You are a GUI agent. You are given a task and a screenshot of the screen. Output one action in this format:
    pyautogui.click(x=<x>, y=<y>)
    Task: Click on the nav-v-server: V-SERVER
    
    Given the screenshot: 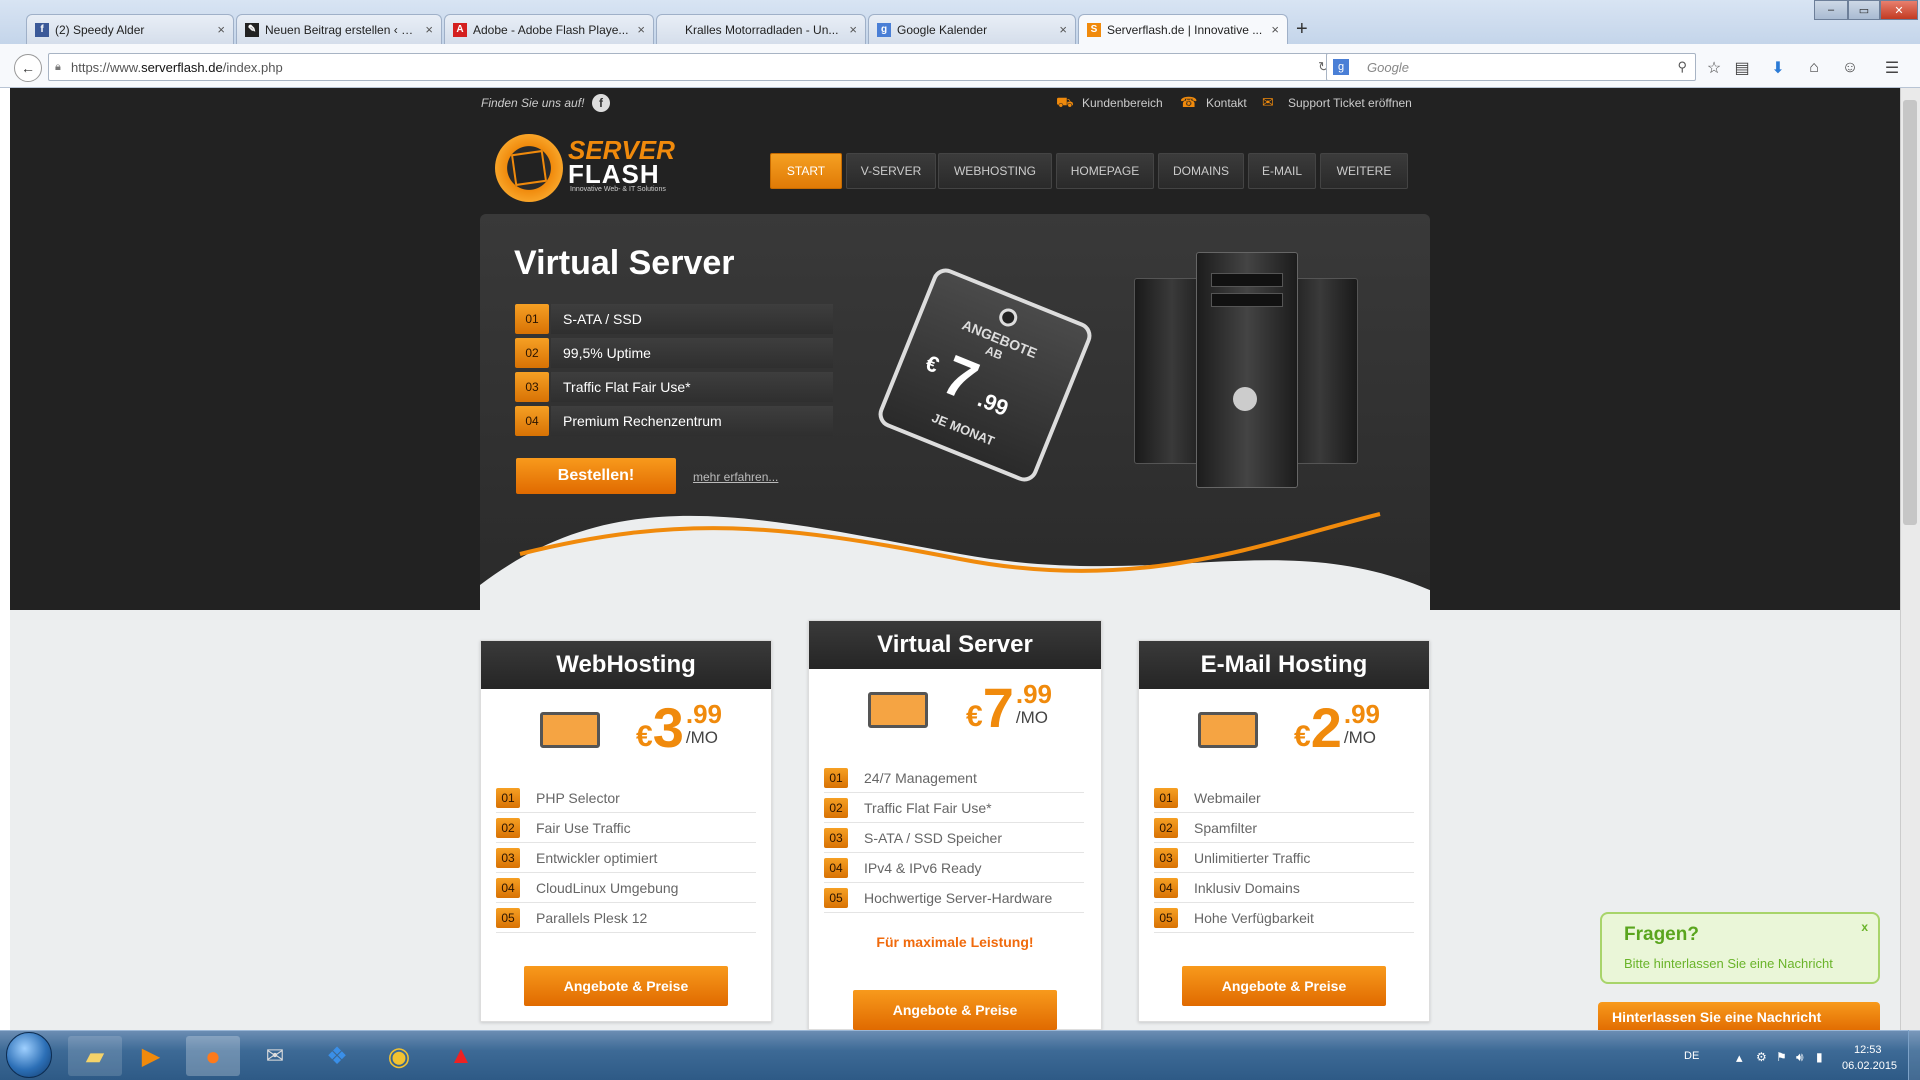 What is the action you would take?
    pyautogui.click(x=891, y=171)
    